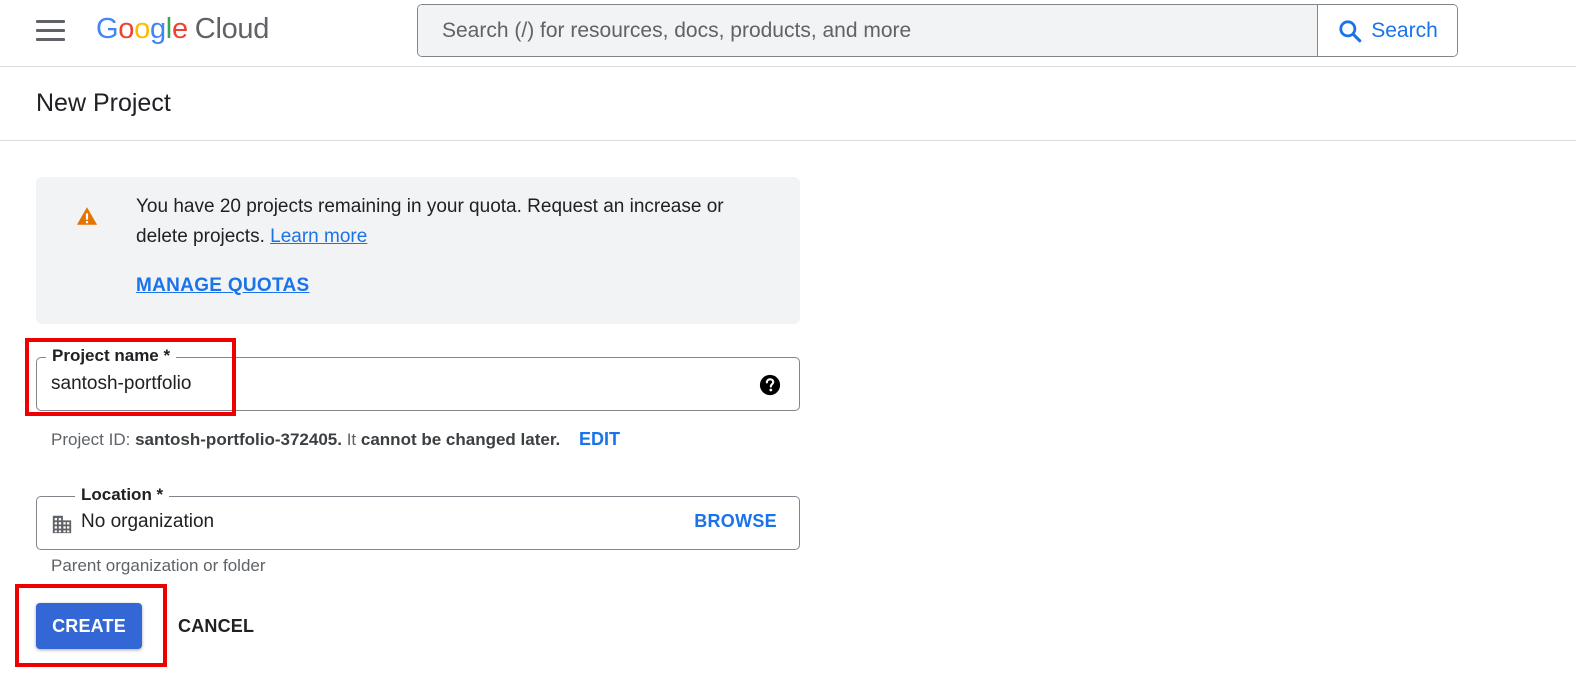 The width and height of the screenshot is (1576, 686). I want to click on logo-letter: e, so click(179, 29).